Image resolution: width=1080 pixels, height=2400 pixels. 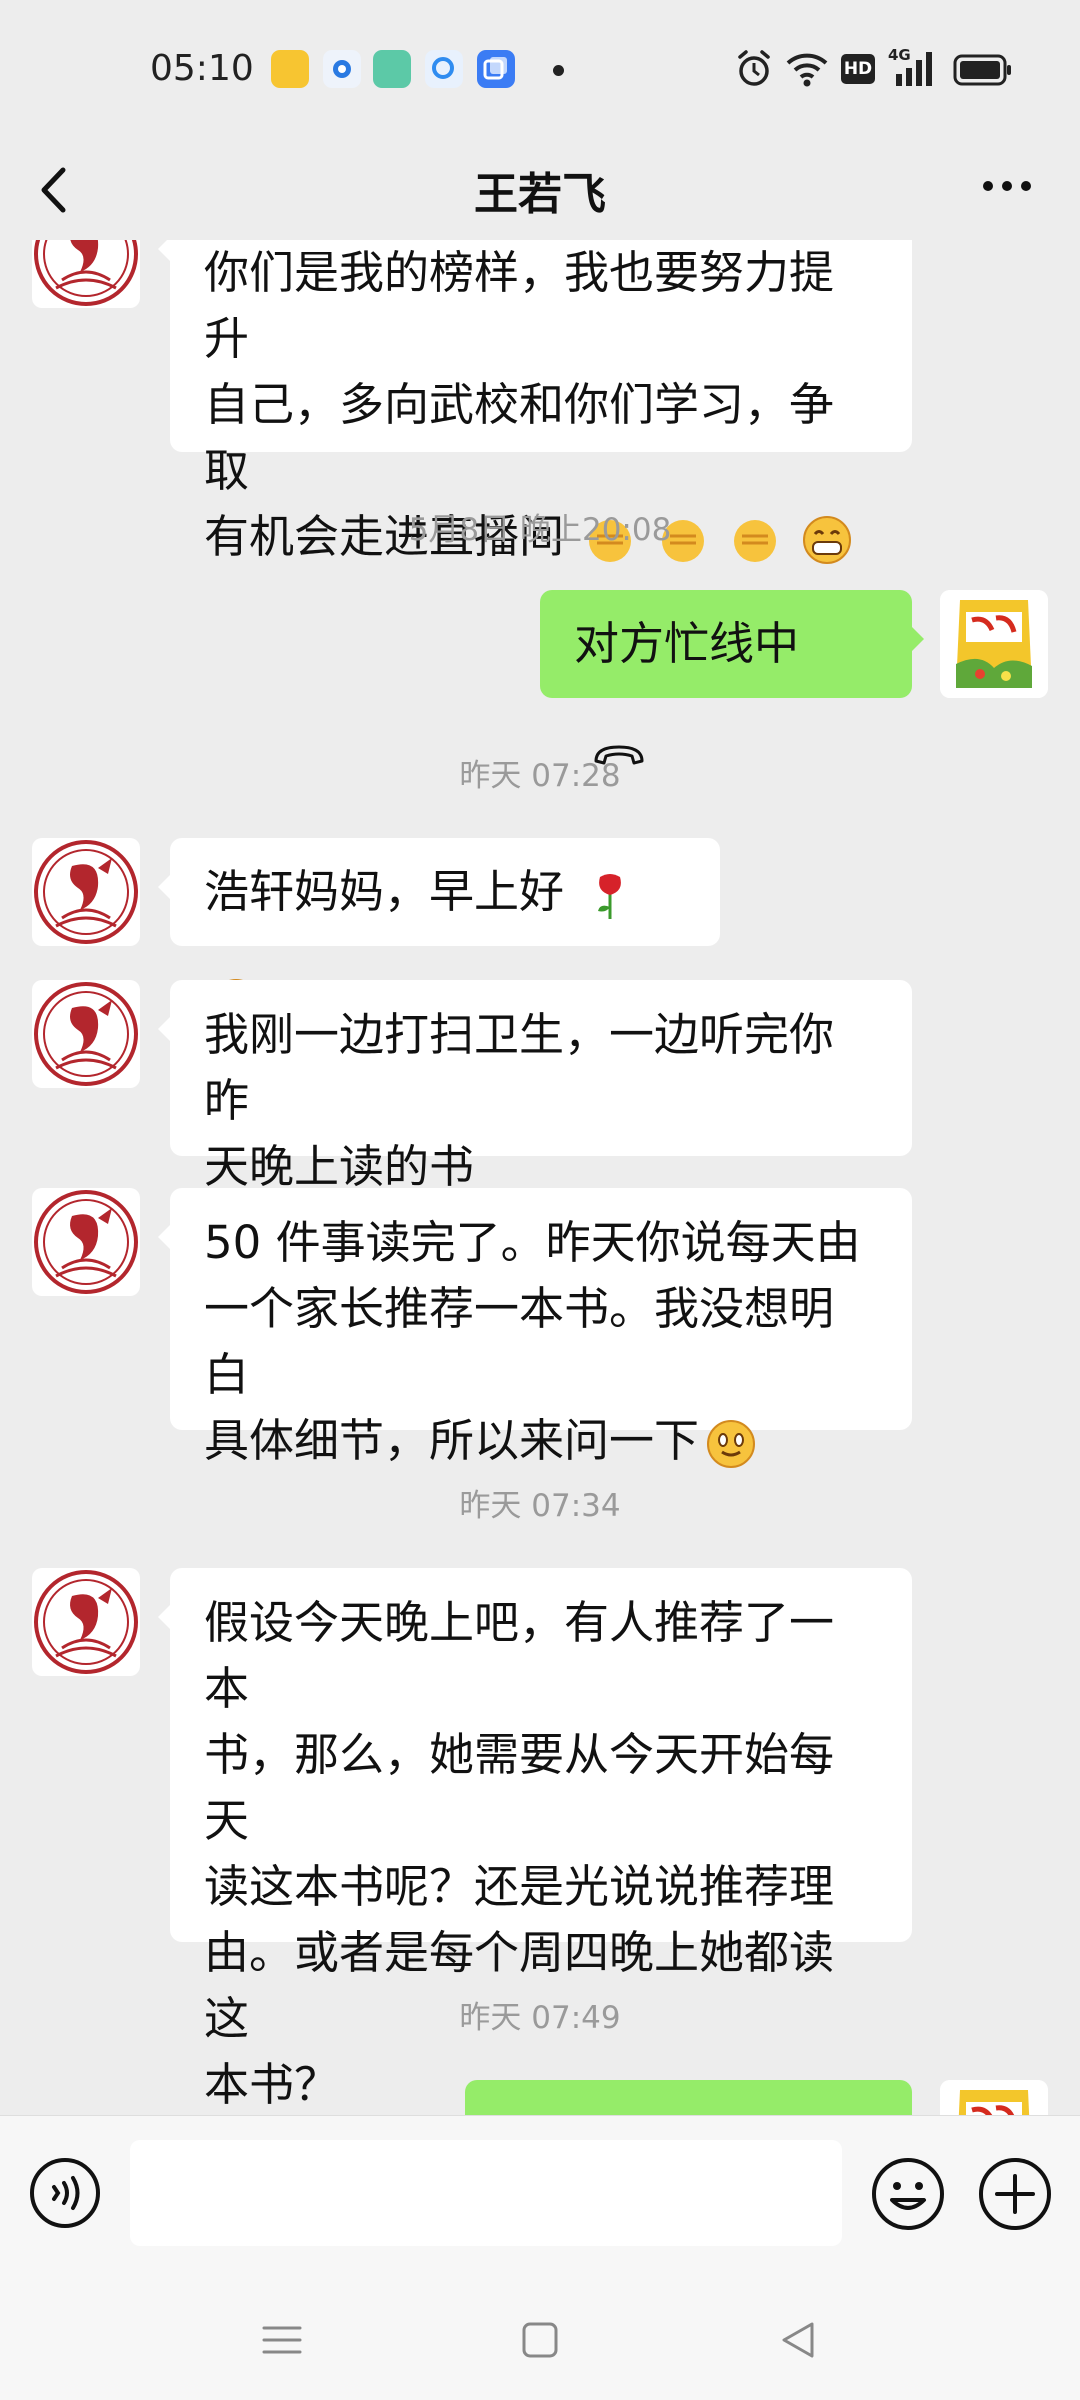 I want to click on browser-app-icon, so click(x=342, y=69).